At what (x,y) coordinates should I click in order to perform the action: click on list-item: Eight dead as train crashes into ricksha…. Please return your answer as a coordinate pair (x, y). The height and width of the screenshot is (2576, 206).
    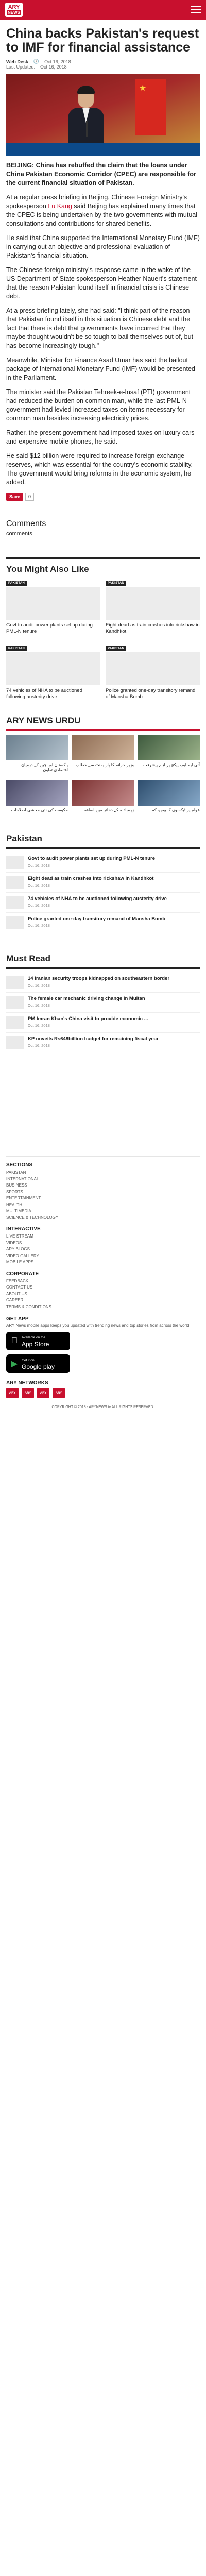
    Looking at the image, I should click on (103, 883).